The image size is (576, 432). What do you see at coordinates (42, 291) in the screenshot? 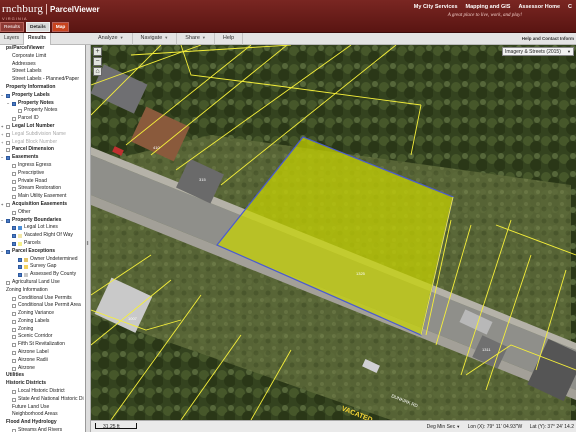
I see `layer-row: Zoning Information` at bounding box center [42, 291].